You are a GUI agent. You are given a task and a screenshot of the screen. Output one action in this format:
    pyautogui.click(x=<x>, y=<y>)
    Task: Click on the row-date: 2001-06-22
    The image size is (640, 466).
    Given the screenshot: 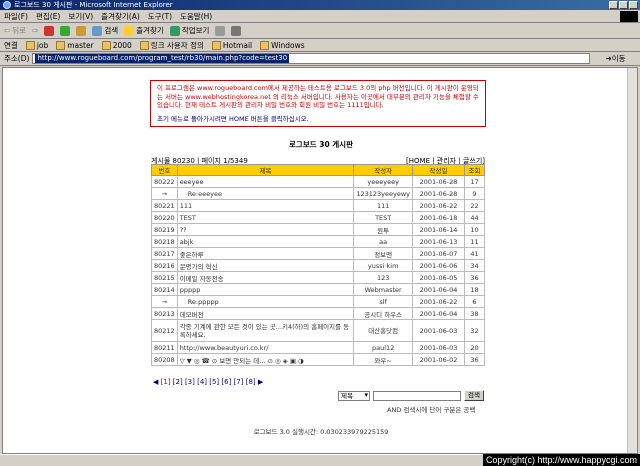 What is the action you would take?
    pyautogui.click(x=438, y=301)
    